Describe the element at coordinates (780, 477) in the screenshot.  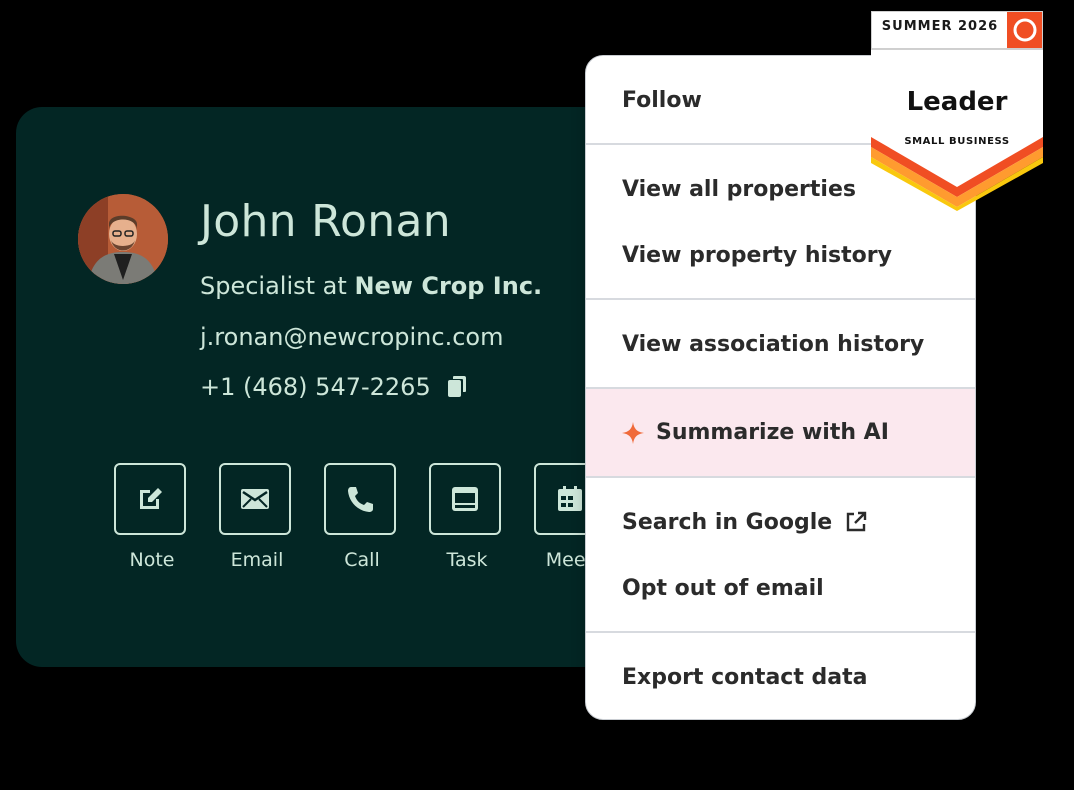
I see `menu-divider` at that location.